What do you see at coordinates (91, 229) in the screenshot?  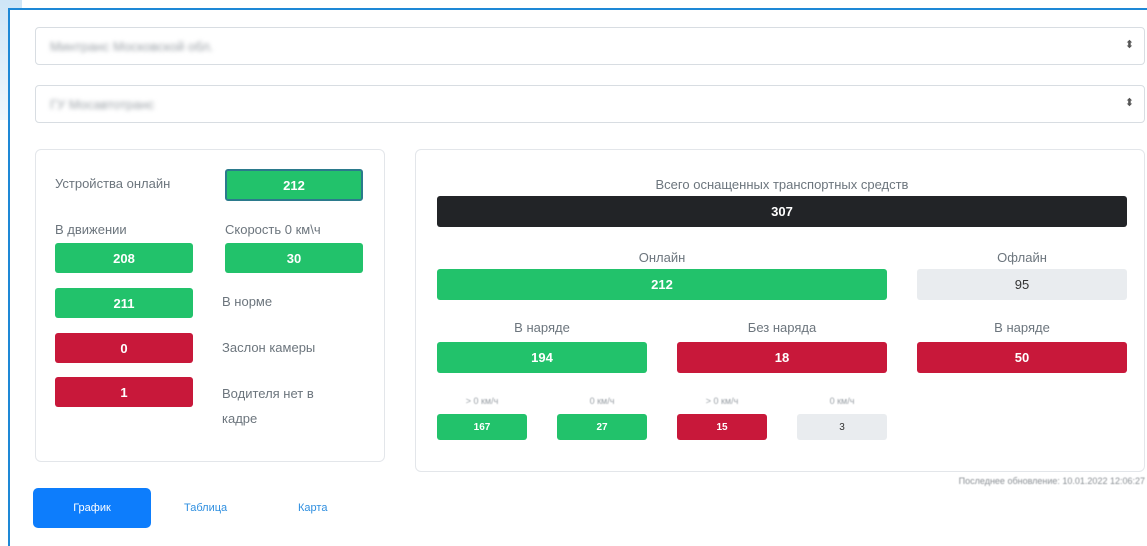 I see `in-motion-label: В движении` at bounding box center [91, 229].